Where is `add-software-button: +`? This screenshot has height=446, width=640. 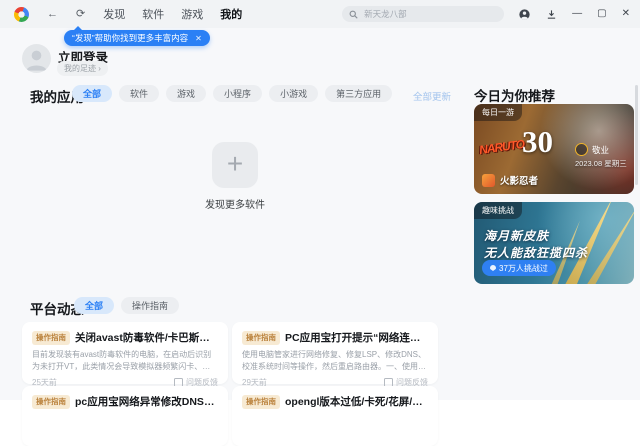
add-software-button: + is located at coordinates (235, 165).